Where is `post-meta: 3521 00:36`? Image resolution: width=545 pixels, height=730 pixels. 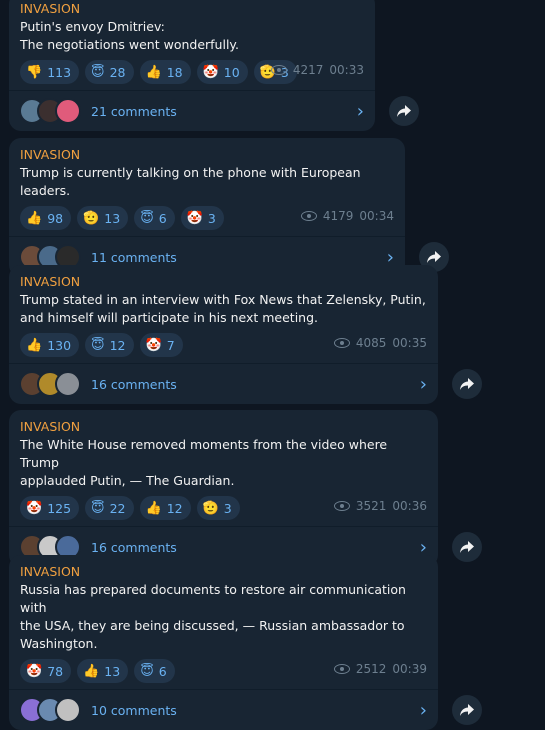 post-meta: 3521 00:36 is located at coordinates (380, 506).